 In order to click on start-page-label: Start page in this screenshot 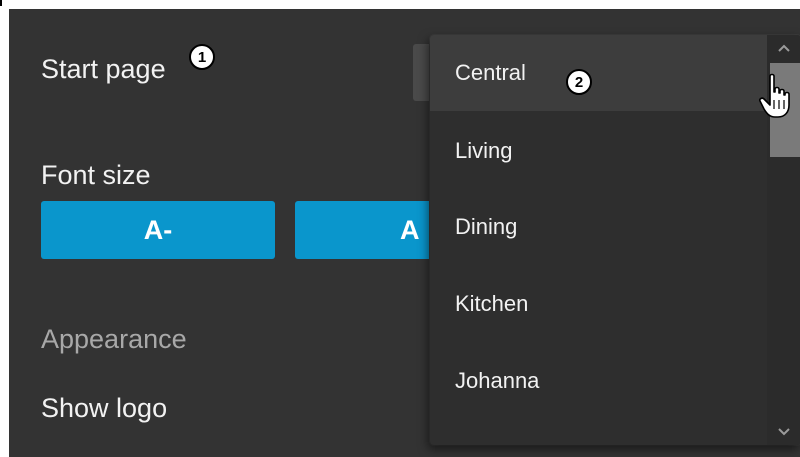, I will do `click(103, 69)`.